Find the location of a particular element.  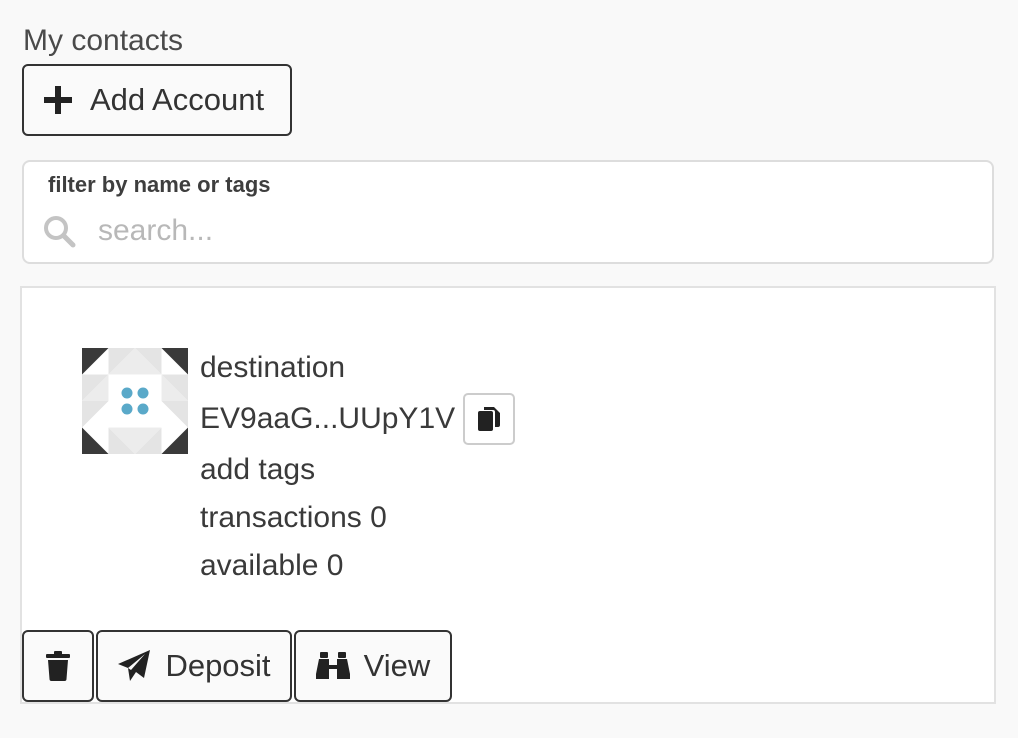

view-button: View is located at coordinates (373, 666).